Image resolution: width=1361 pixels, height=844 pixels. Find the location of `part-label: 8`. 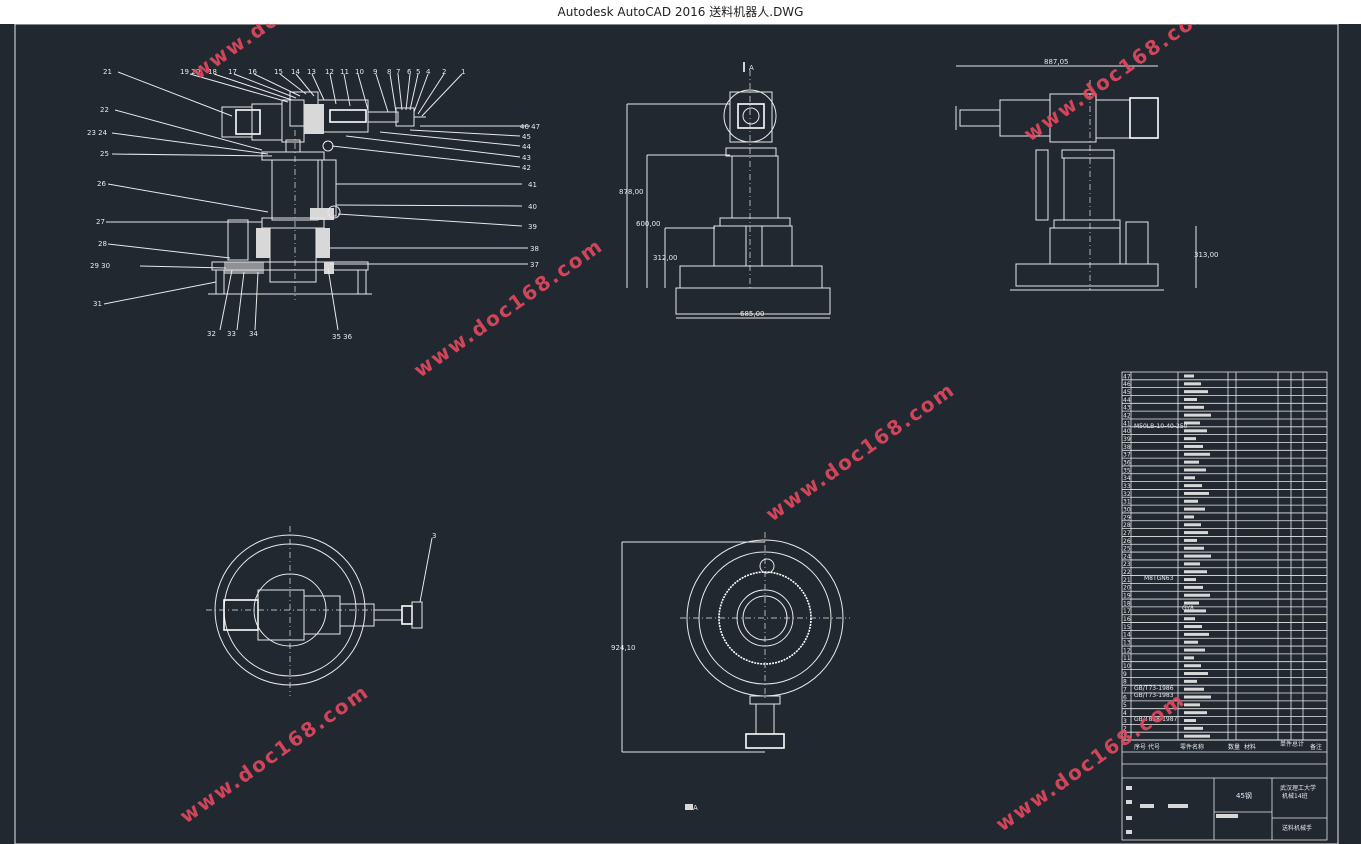

part-label: 8 is located at coordinates (389, 72).